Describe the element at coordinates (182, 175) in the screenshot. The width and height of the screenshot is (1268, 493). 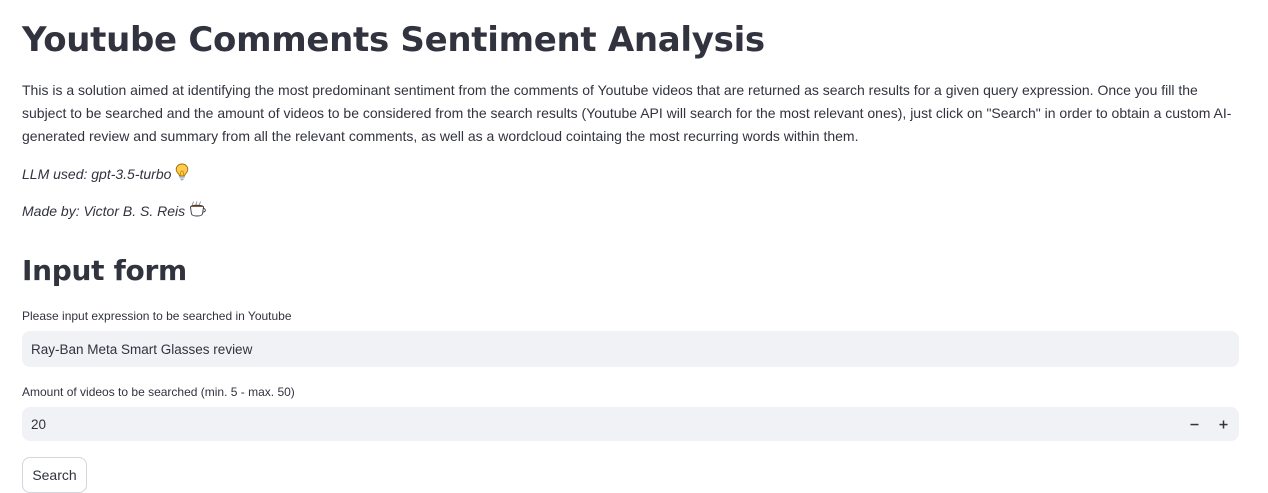
I see `lightbulb-icon` at that location.